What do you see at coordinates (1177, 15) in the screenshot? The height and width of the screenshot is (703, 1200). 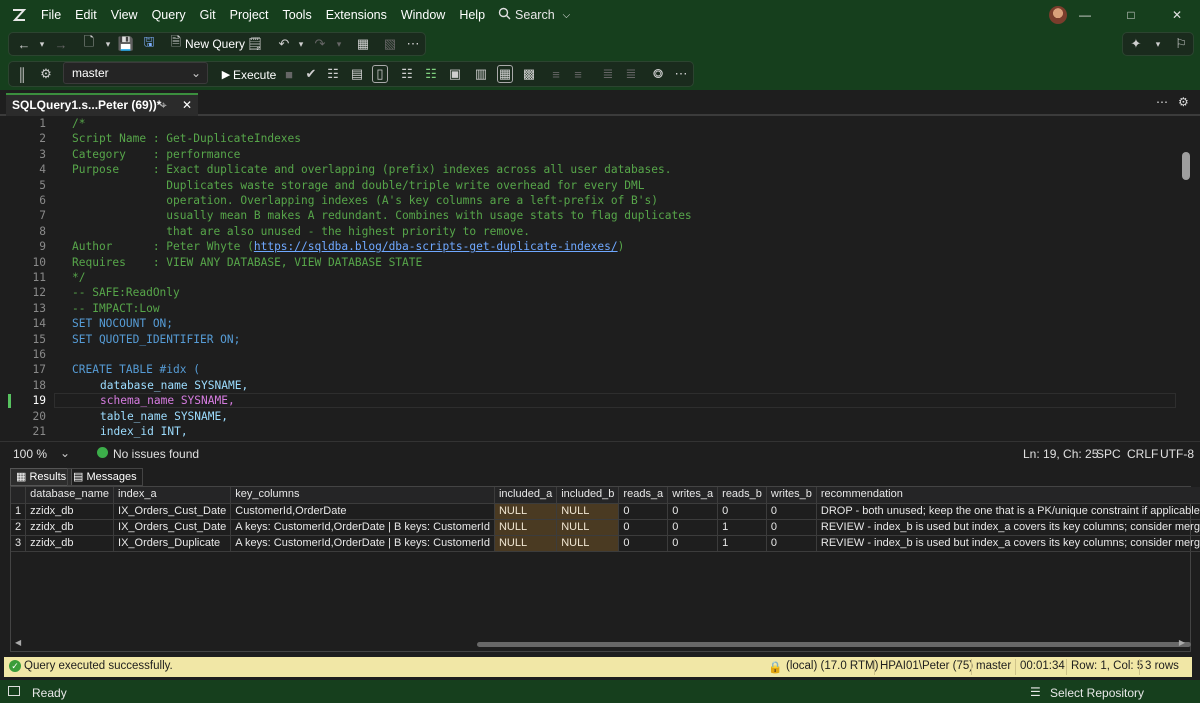 I see `close-button: ✕` at bounding box center [1177, 15].